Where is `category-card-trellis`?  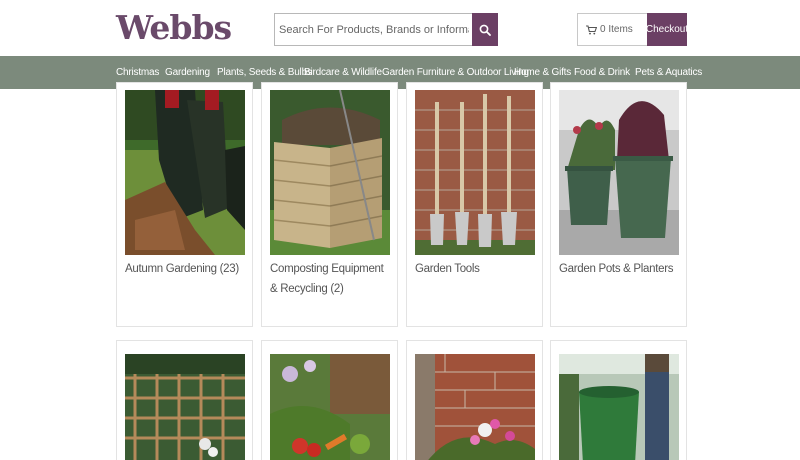
category-card-trellis is located at coordinates (184, 400).